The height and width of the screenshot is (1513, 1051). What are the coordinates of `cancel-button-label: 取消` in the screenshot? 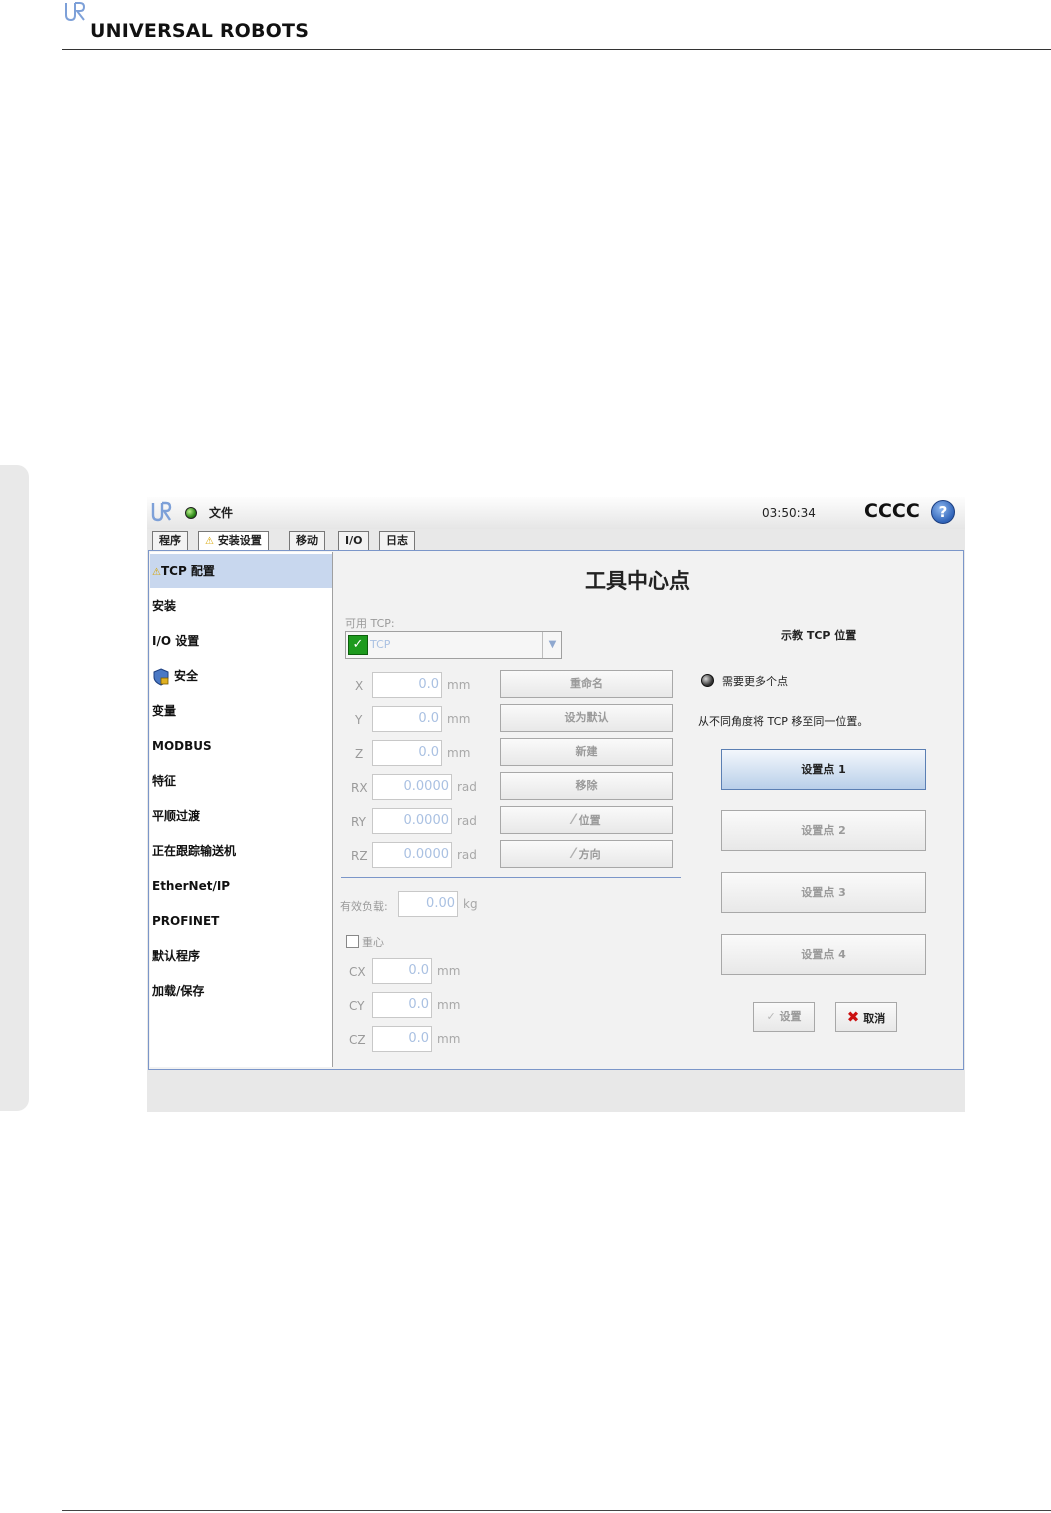 It's located at (874, 1018).